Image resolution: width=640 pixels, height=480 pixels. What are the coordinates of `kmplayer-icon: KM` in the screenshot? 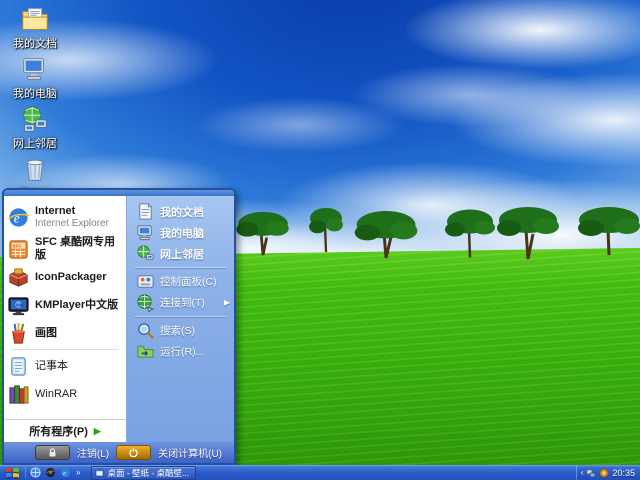 It's located at (18, 305).